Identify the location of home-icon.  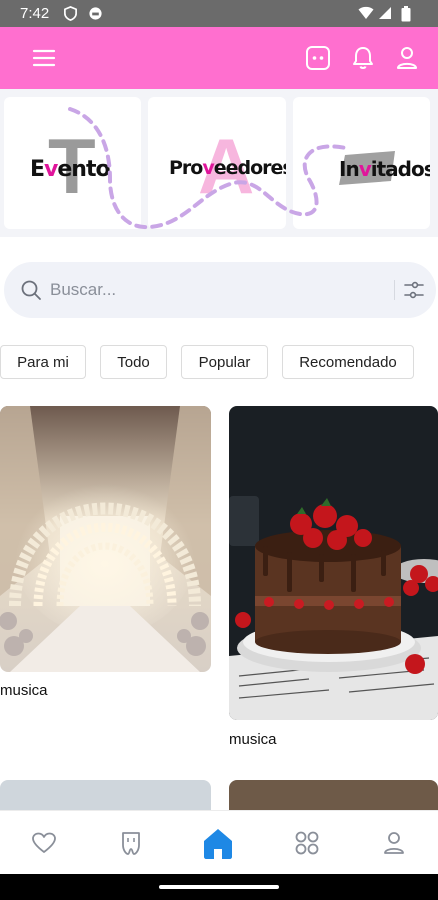
(218, 843).